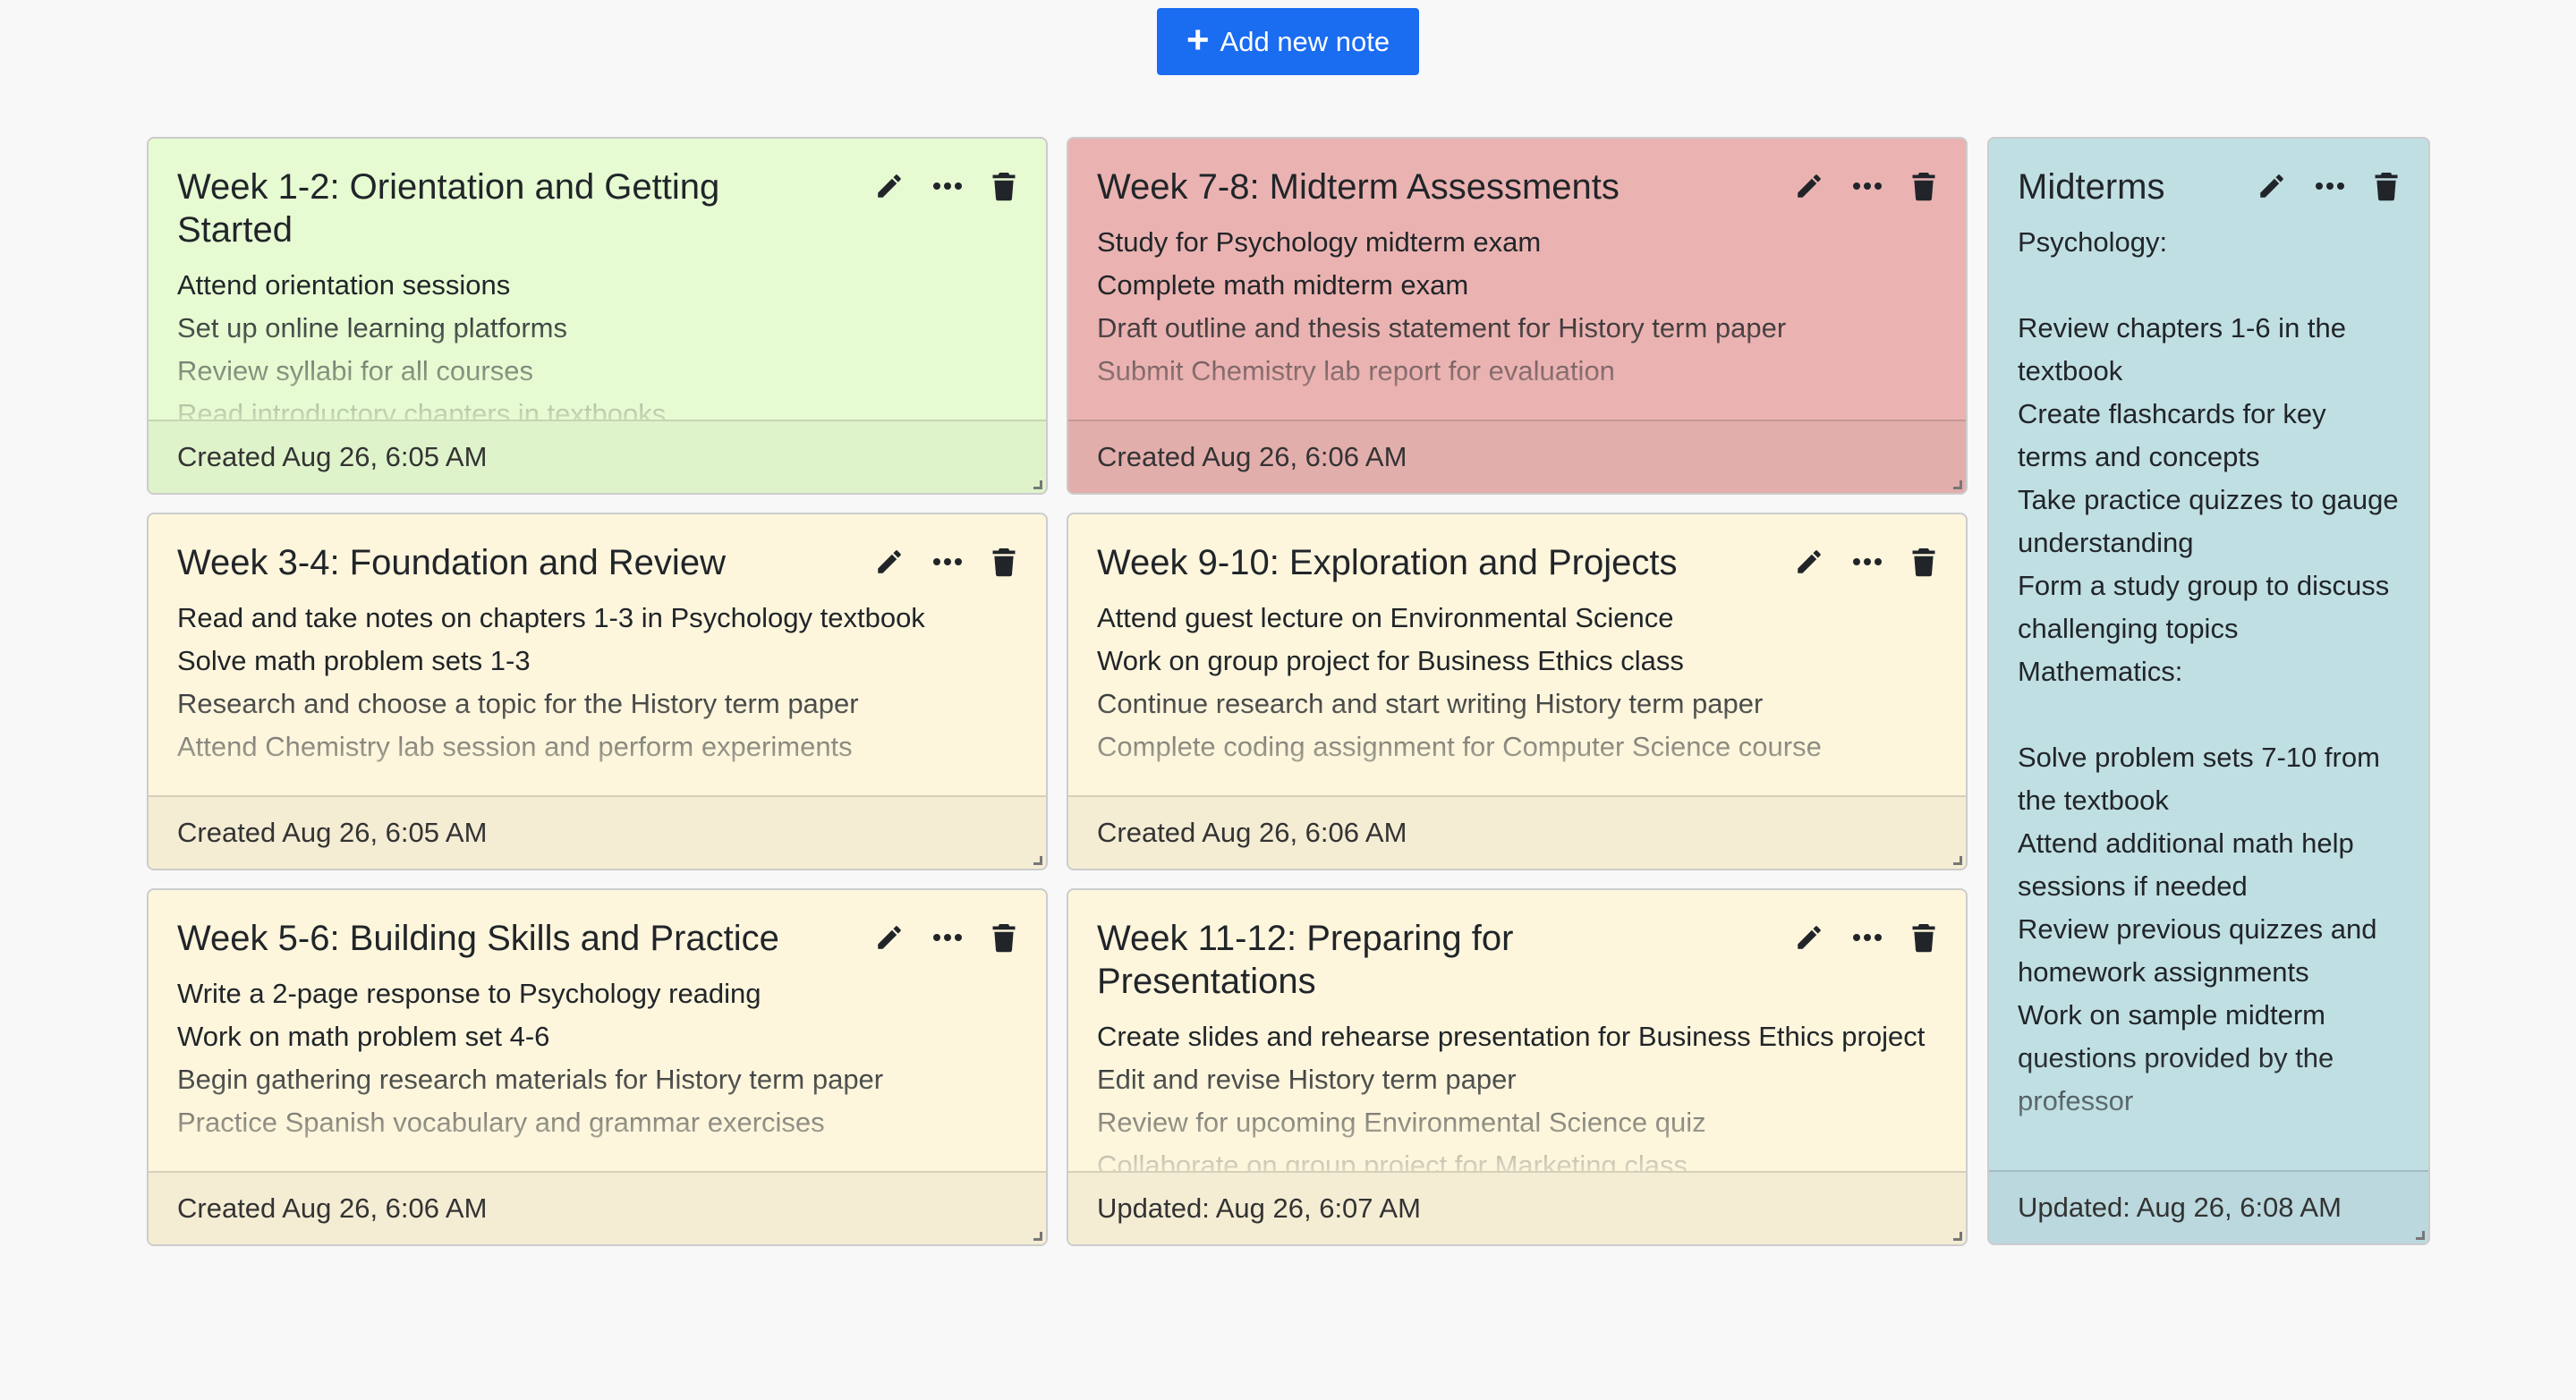 Image resolution: width=2576 pixels, height=1400 pixels. What do you see at coordinates (1198, 39) in the screenshot?
I see `plus-icon: +` at bounding box center [1198, 39].